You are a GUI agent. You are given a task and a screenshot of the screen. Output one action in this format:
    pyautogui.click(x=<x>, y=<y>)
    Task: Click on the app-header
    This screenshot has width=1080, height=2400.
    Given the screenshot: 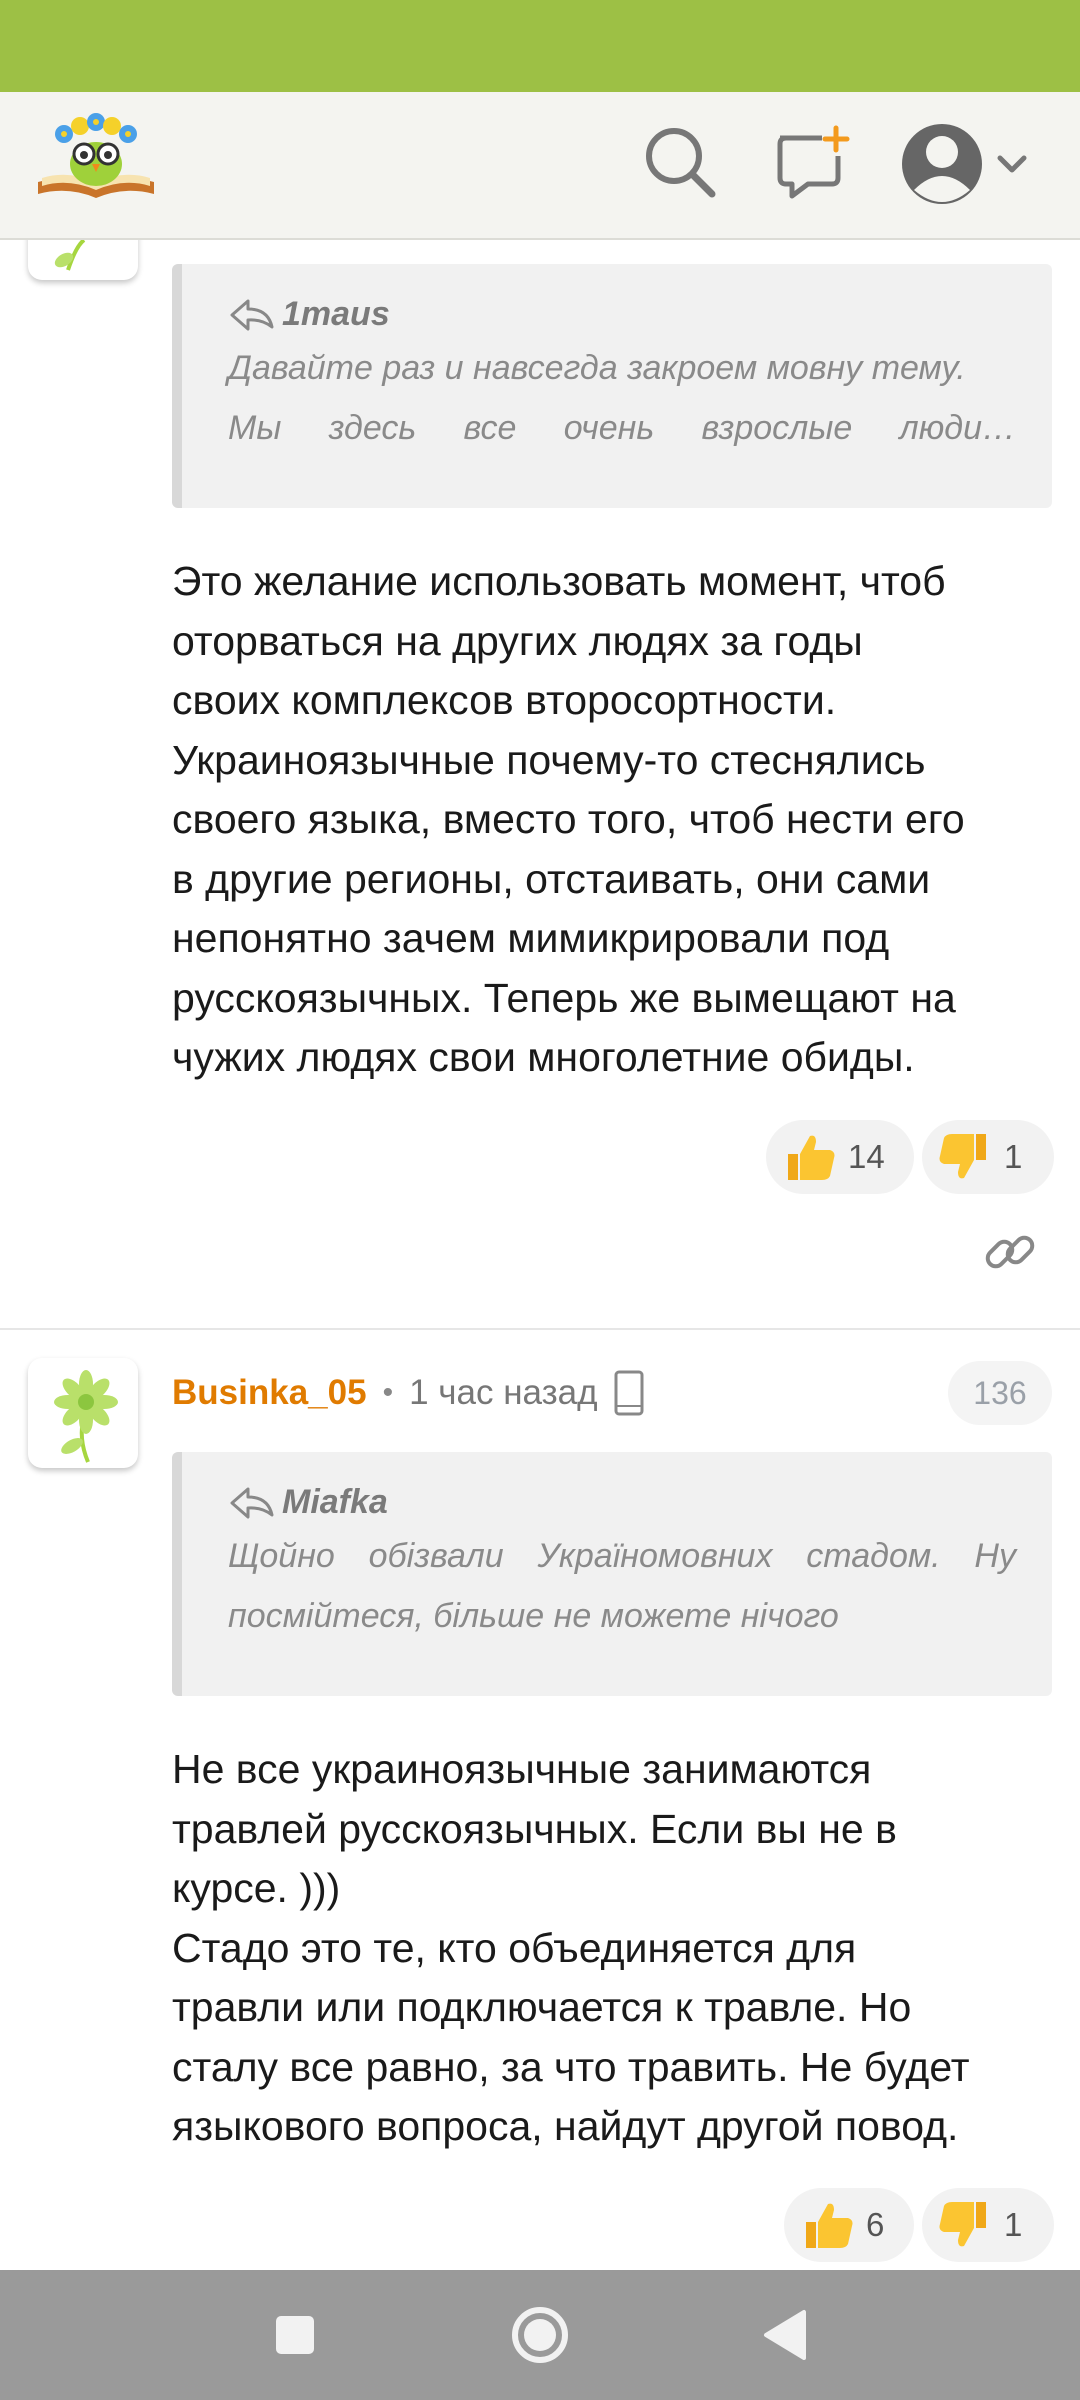 What is the action you would take?
    pyautogui.click(x=540, y=166)
    